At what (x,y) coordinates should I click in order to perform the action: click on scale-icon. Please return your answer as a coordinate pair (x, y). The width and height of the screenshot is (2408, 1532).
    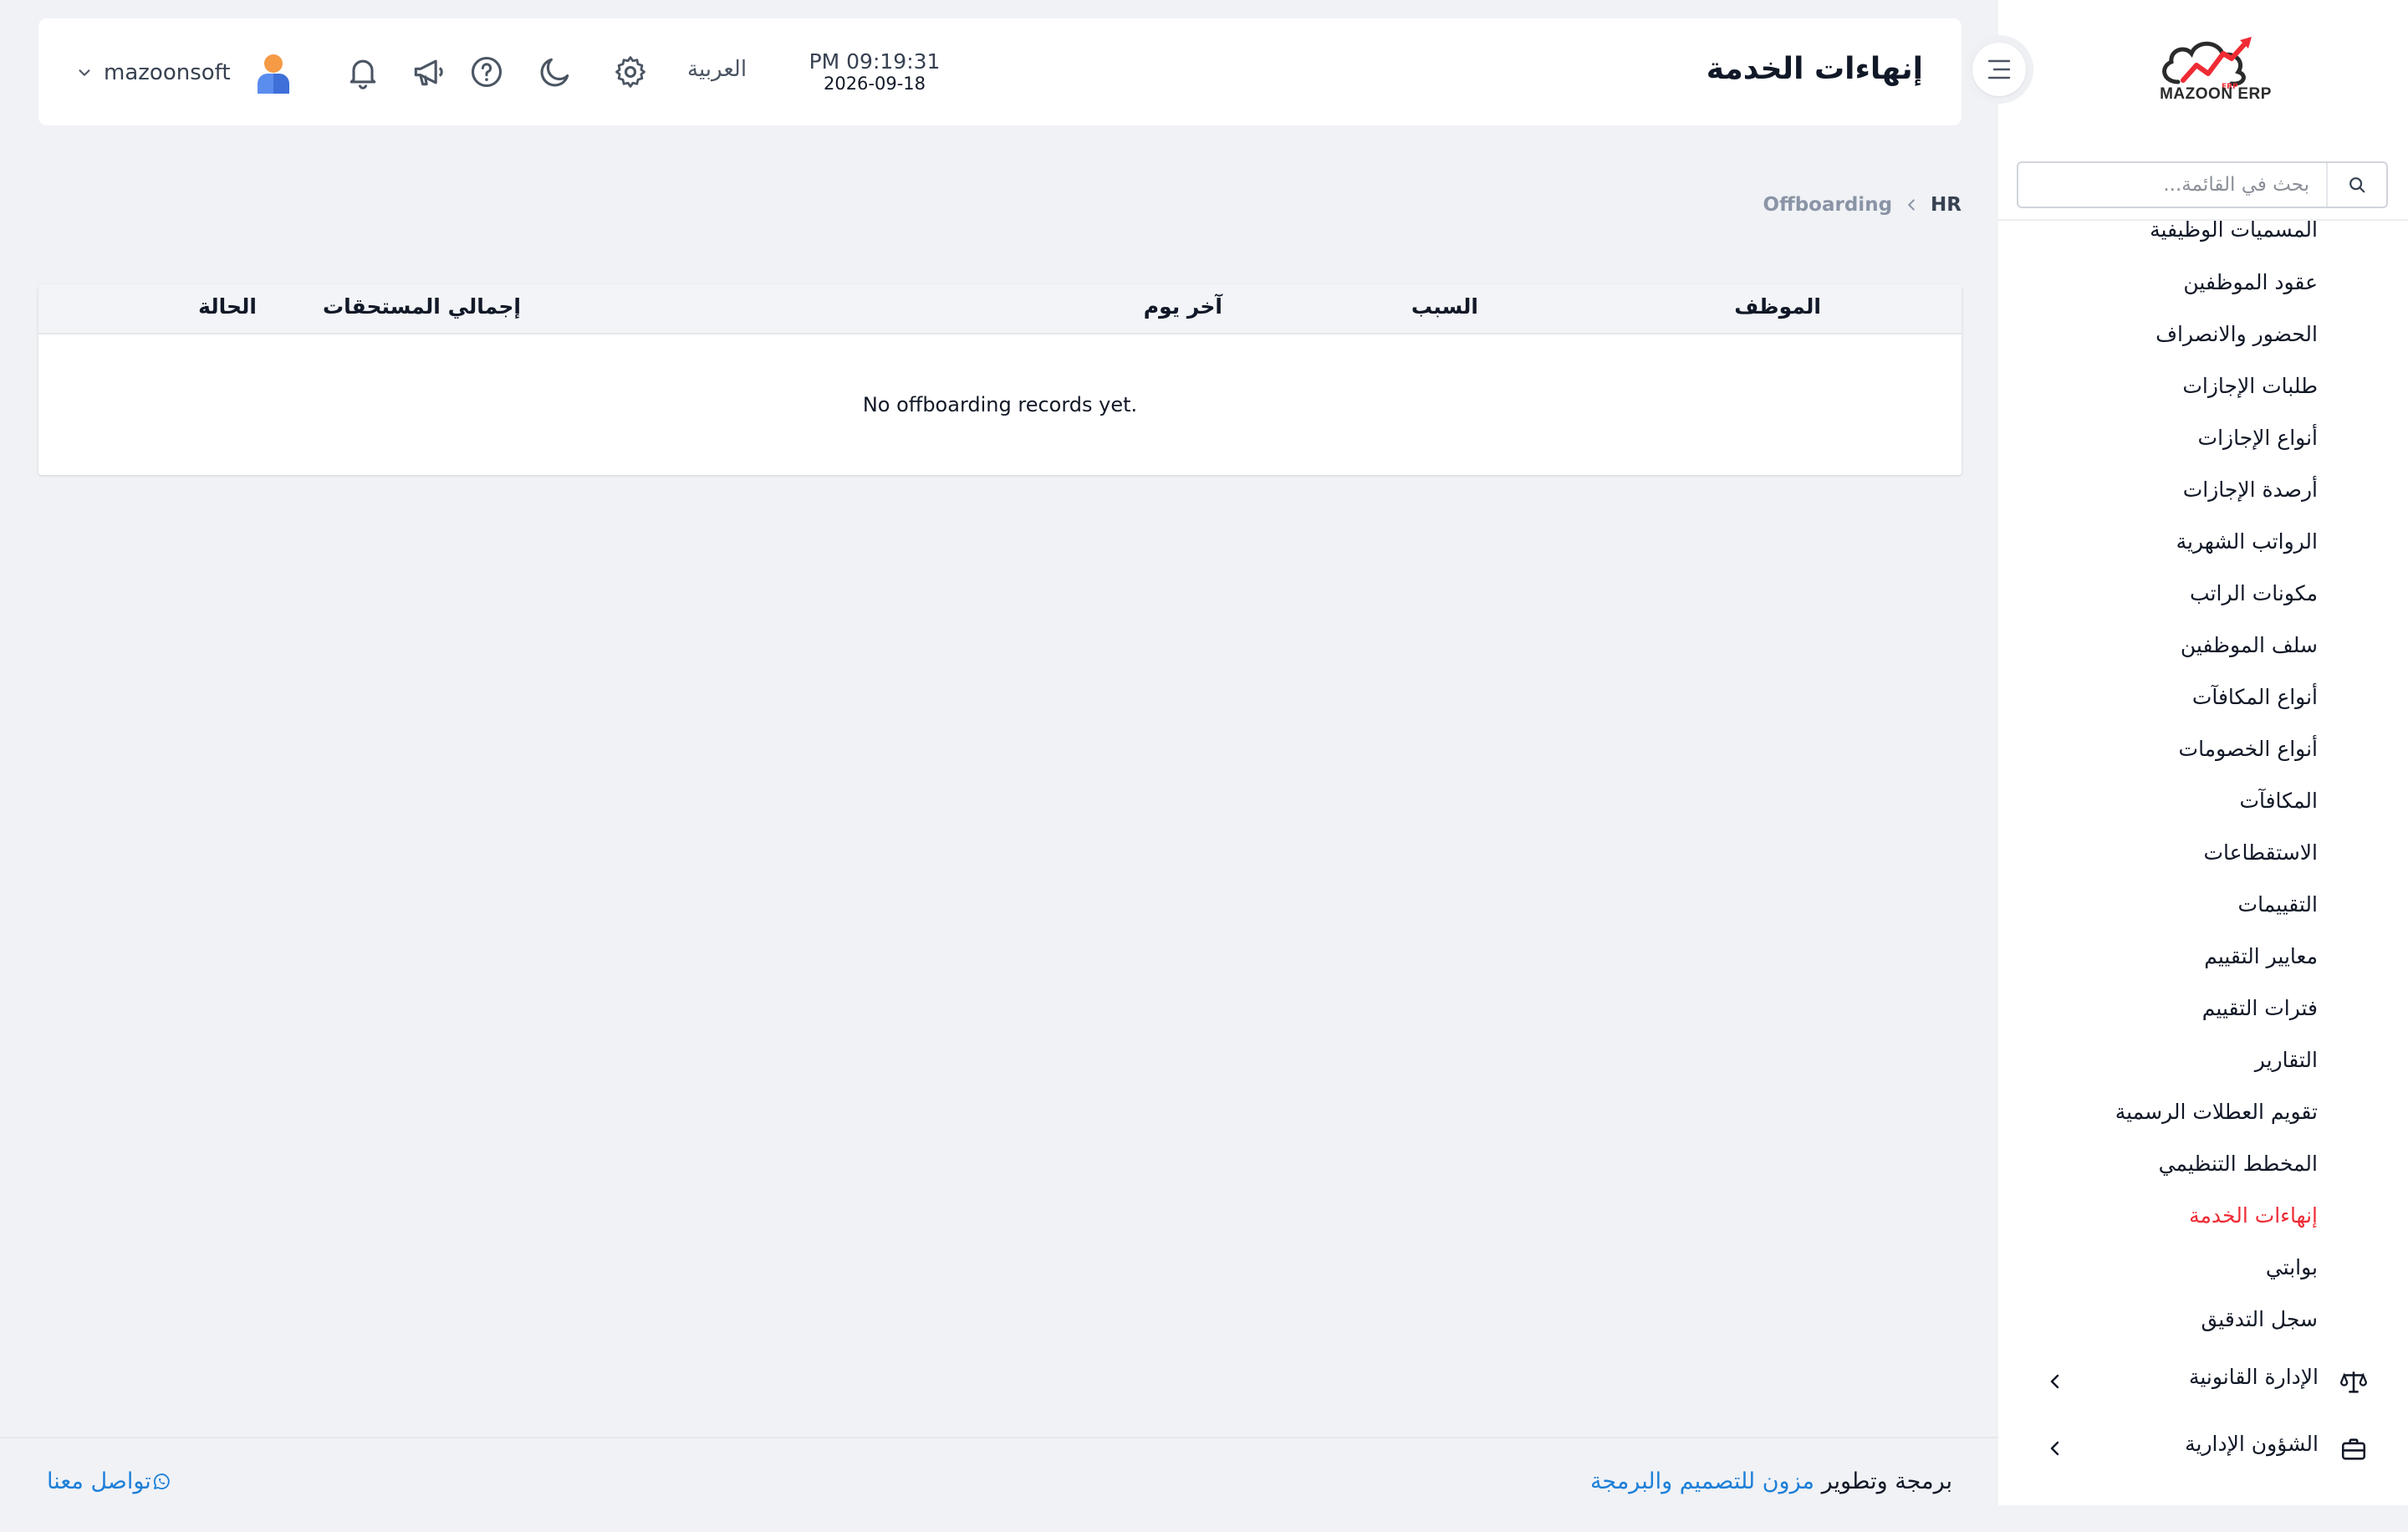
    Looking at the image, I should click on (2354, 1382).